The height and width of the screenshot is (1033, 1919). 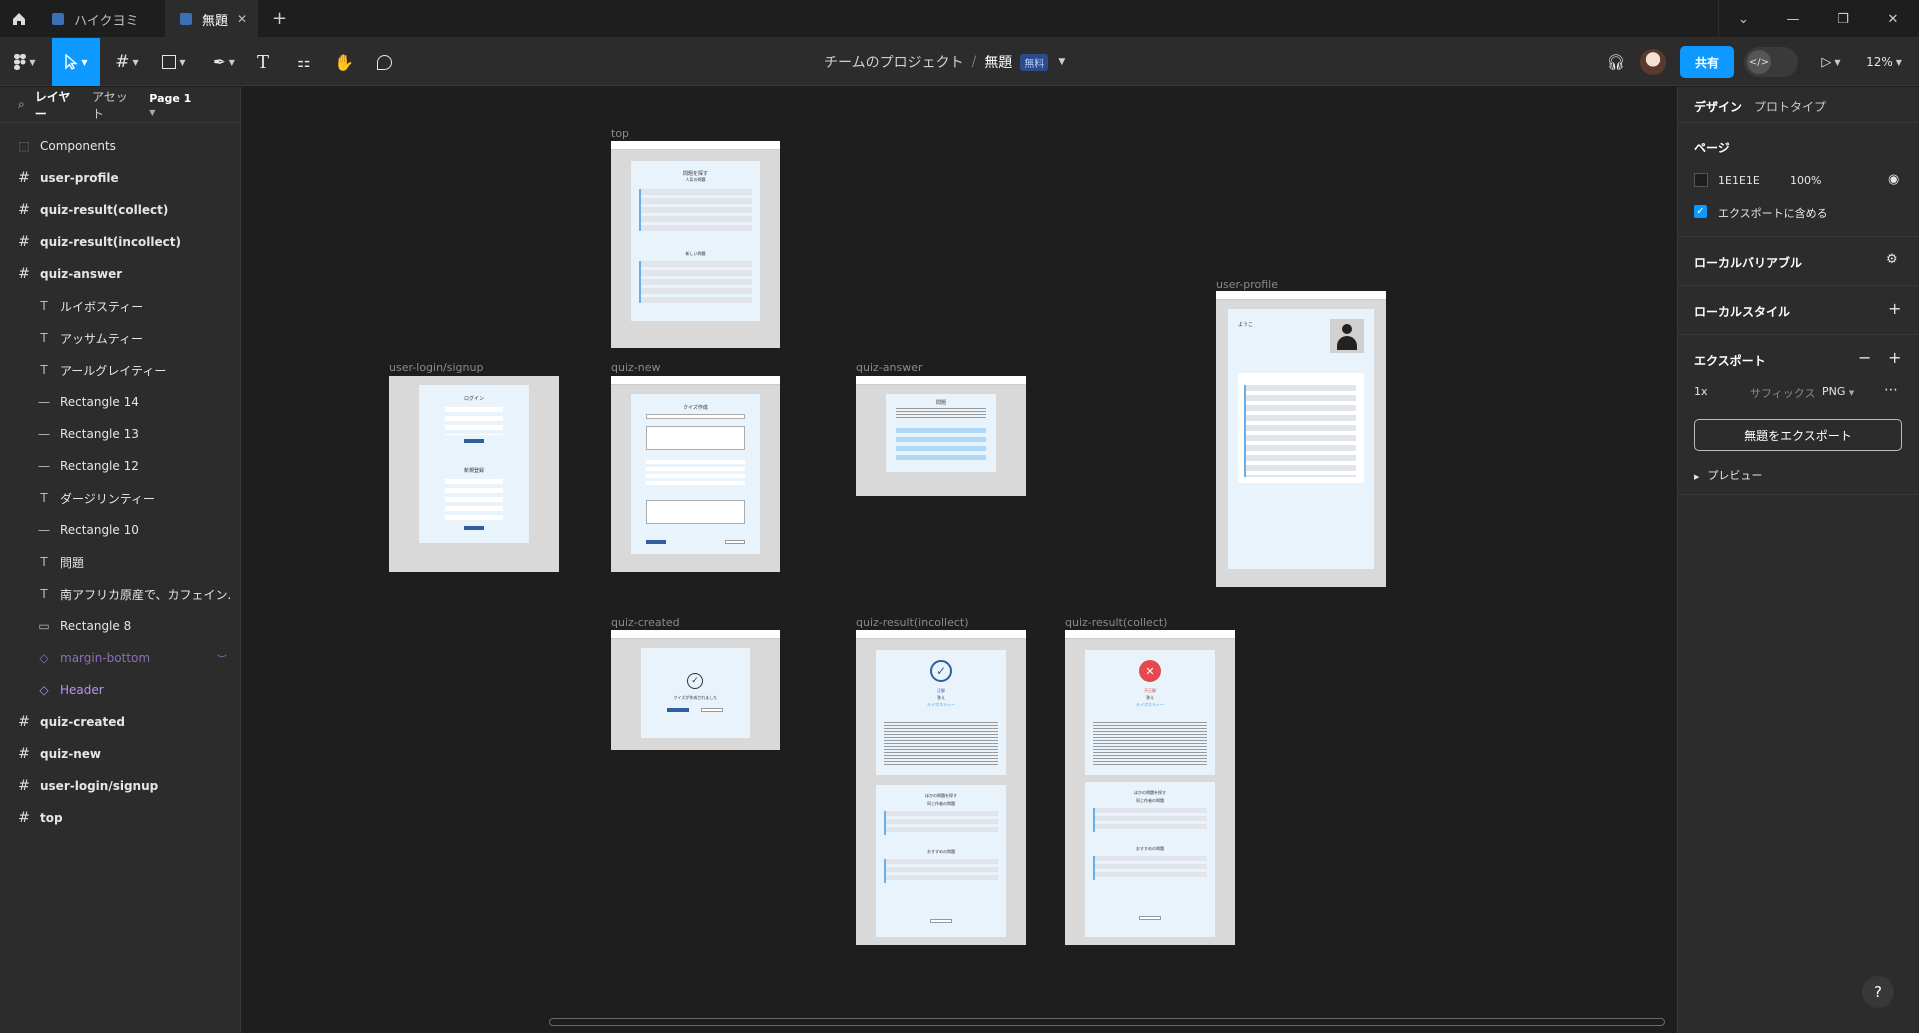 I want to click on frame-label-top: top, so click(x=620, y=133).